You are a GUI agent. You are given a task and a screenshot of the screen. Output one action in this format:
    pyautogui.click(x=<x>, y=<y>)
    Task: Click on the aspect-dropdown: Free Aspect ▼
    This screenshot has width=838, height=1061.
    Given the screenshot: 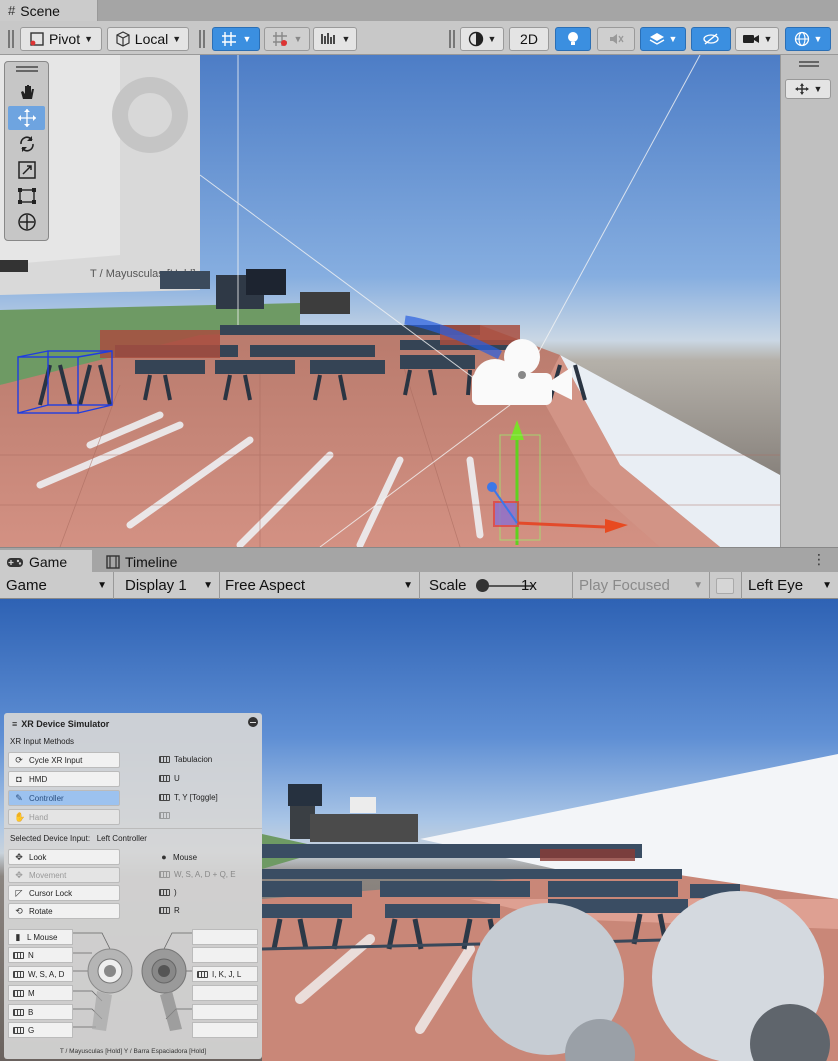 What is the action you would take?
    pyautogui.click(x=320, y=585)
    